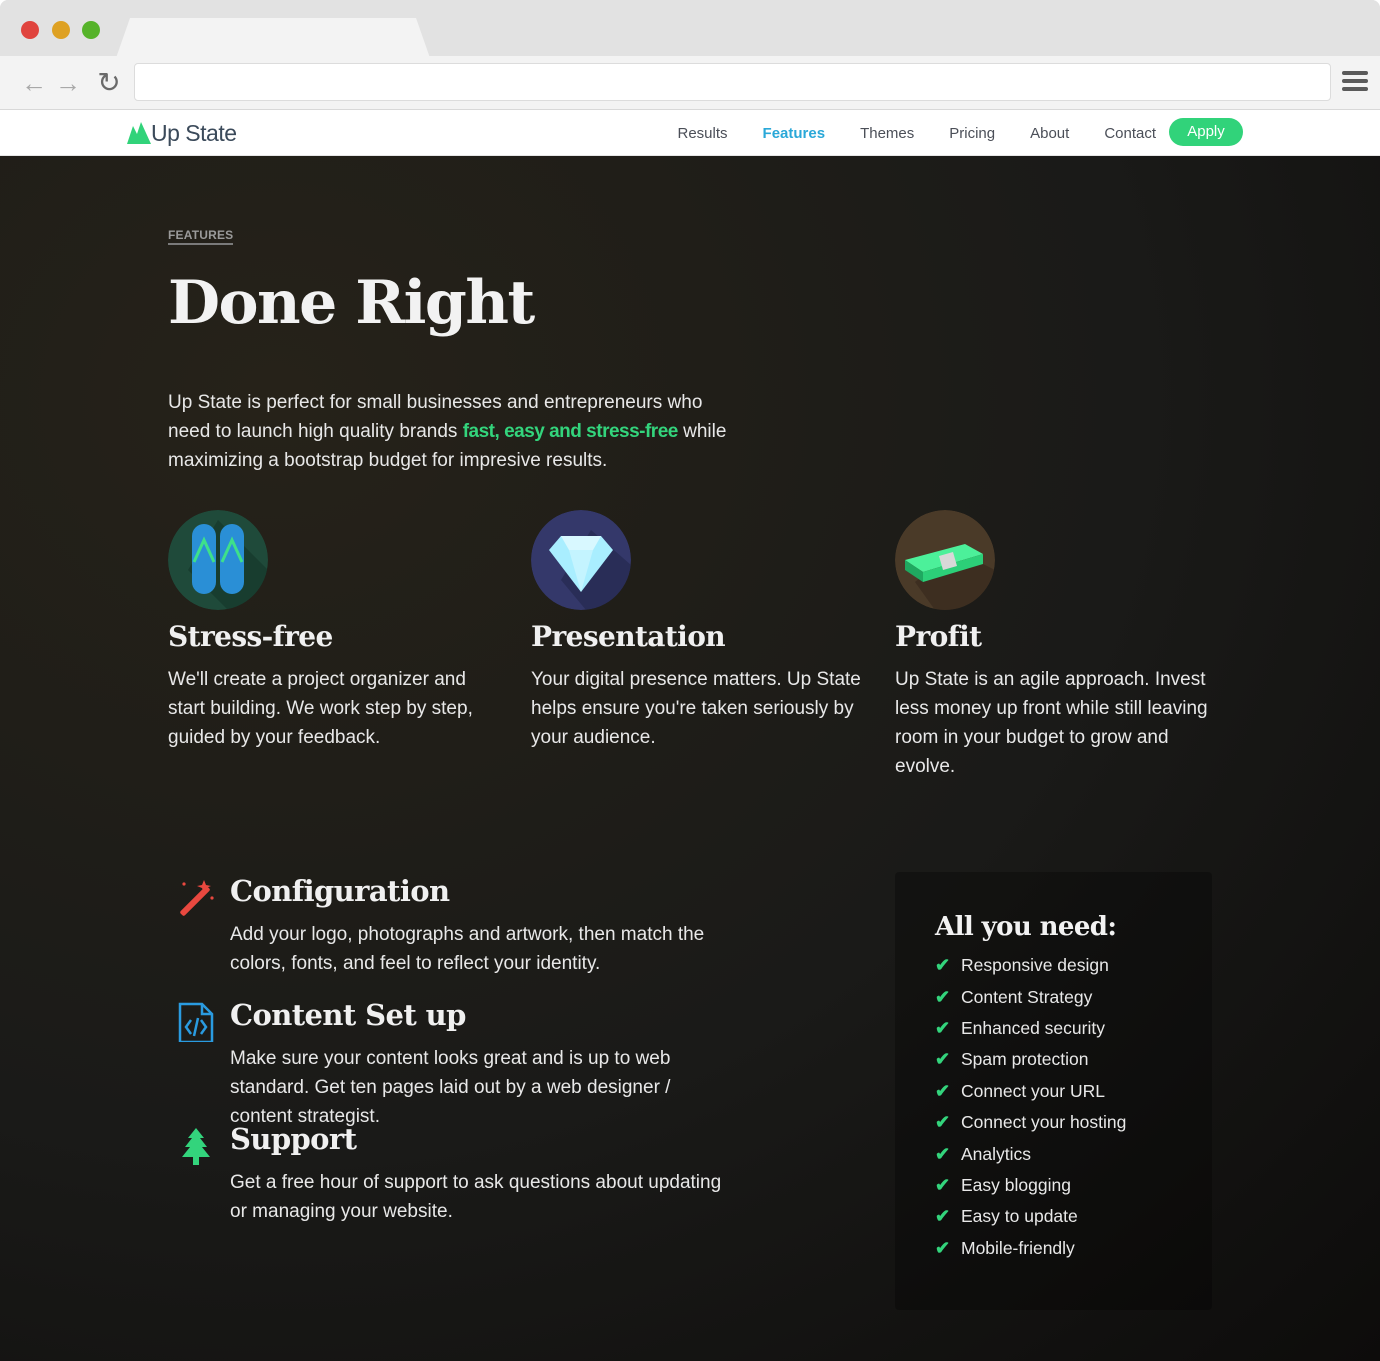 The width and height of the screenshot is (1380, 1361). Describe the element at coordinates (30, 30) in the screenshot. I see `close-window-button` at that location.